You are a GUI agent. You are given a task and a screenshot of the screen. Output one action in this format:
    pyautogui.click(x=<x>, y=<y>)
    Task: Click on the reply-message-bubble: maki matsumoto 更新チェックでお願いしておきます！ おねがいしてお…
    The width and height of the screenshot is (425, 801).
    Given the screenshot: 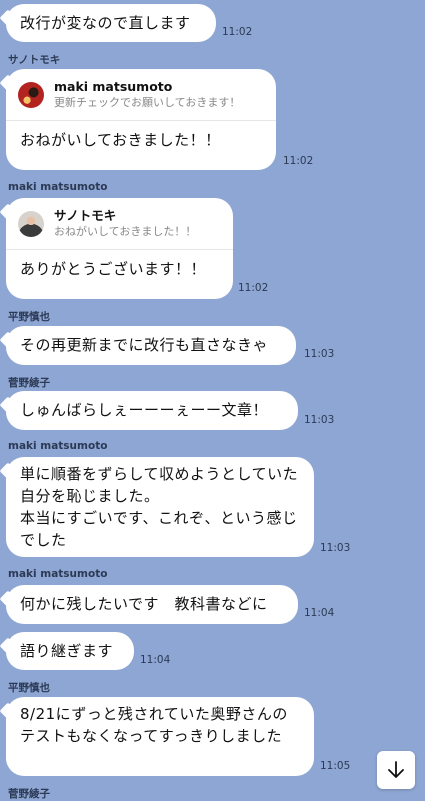 What is the action you would take?
    pyautogui.click(x=138, y=119)
    